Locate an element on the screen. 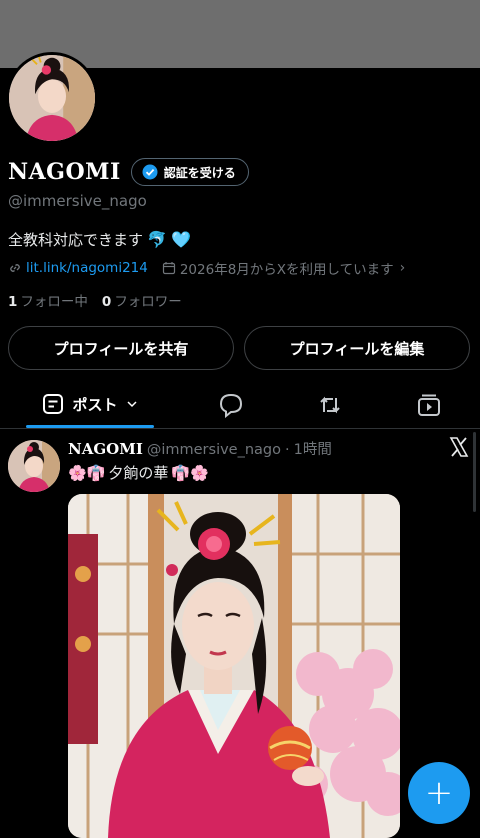 The height and width of the screenshot is (838, 480). profile-bio: 全教科対応できます 🐬 🩵 is located at coordinates (99, 239).